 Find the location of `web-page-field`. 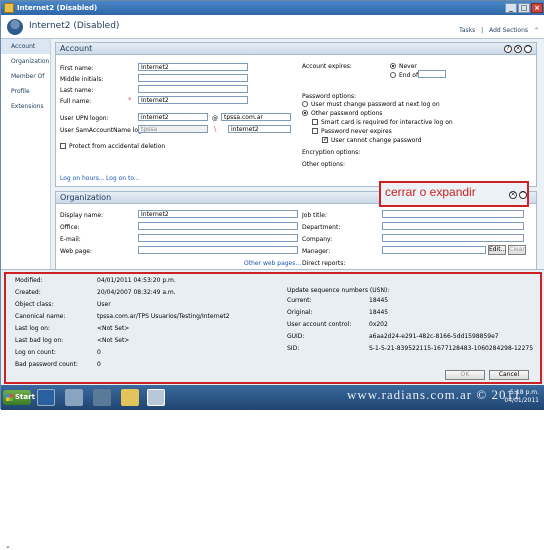

web-page-field is located at coordinates (218, 250).